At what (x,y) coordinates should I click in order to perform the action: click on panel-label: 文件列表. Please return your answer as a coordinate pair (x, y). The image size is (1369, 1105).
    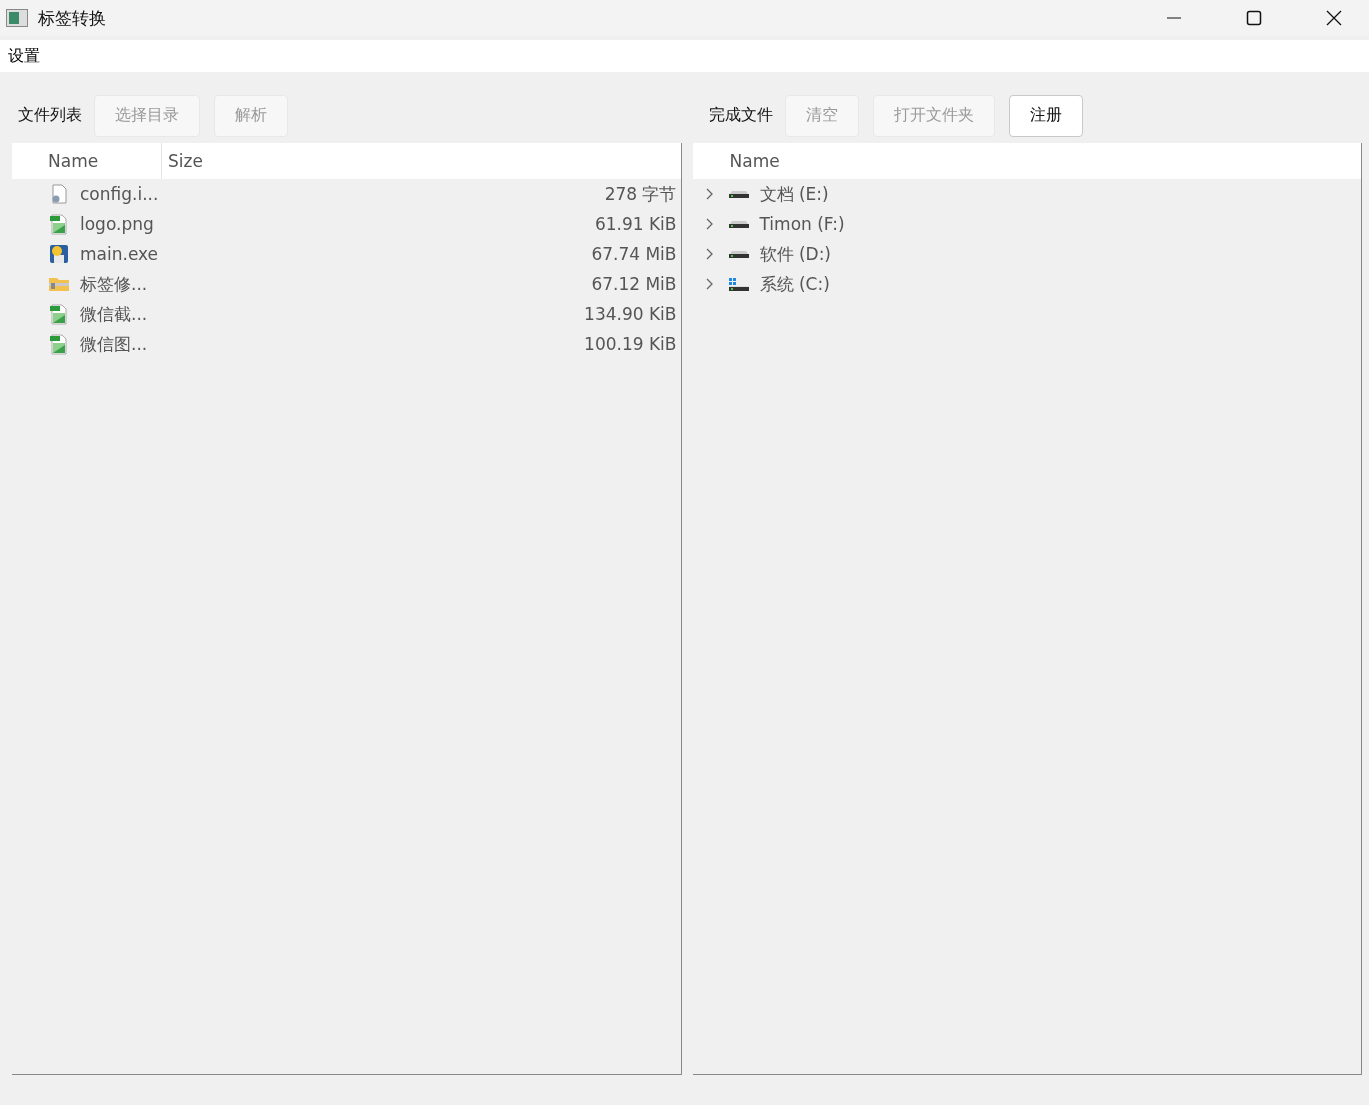
    Looking at the image, I should click on (50, 115).